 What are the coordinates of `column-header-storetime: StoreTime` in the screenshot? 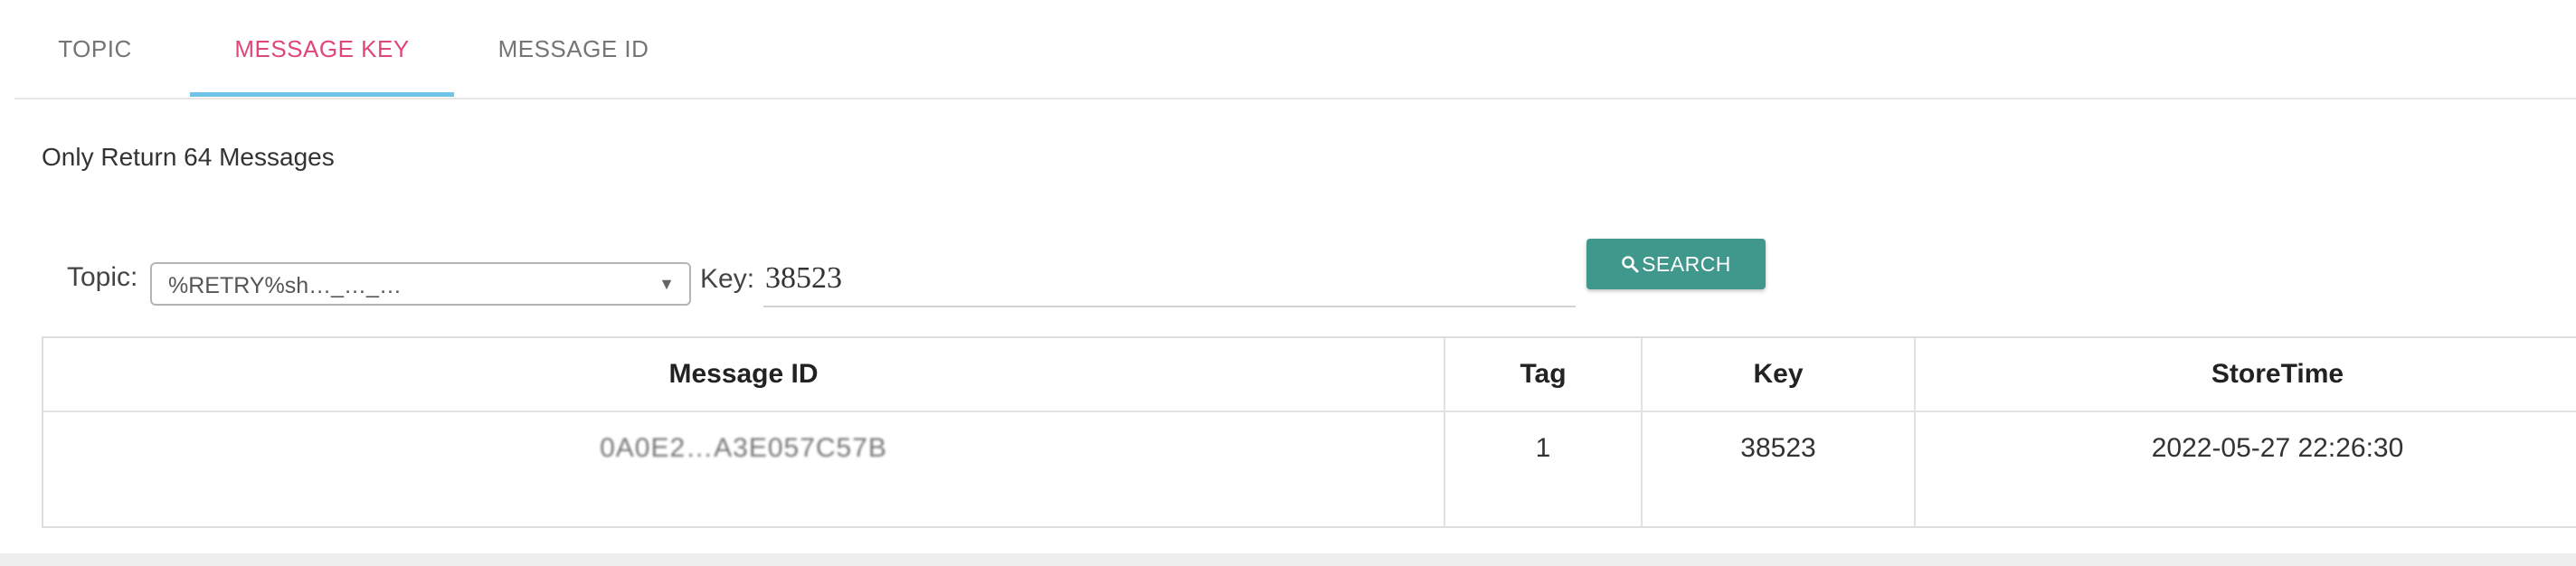 It's located at (2278, 374).